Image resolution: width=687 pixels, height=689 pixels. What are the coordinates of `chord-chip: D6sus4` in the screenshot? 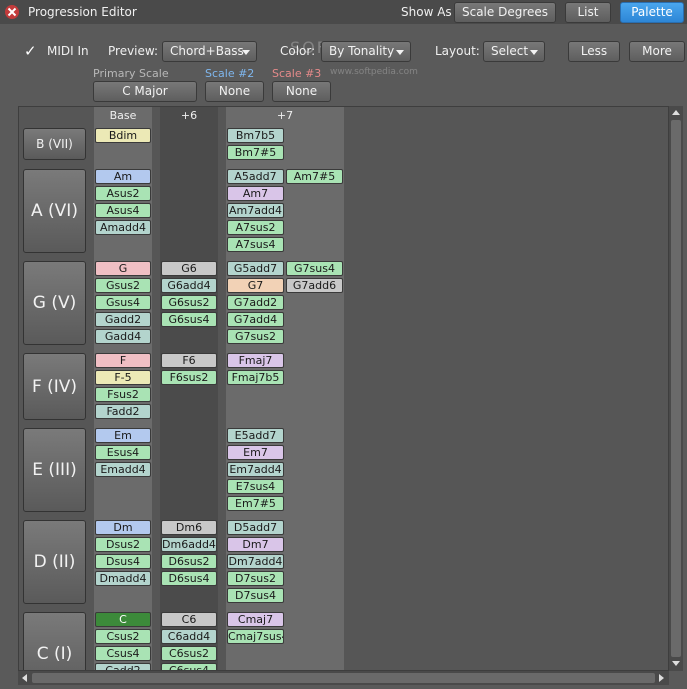 It's located at (189, 578).